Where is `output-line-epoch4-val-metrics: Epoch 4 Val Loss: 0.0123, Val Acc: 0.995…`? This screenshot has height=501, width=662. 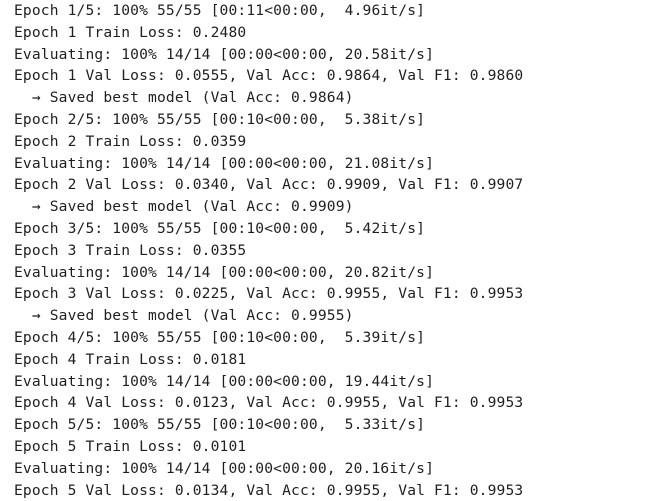
output-line-epoch4-val-metrics: Epoch 4 Val Loss: 0.0123, Val Acc: 0.995… is located at coordinates (269, 403).